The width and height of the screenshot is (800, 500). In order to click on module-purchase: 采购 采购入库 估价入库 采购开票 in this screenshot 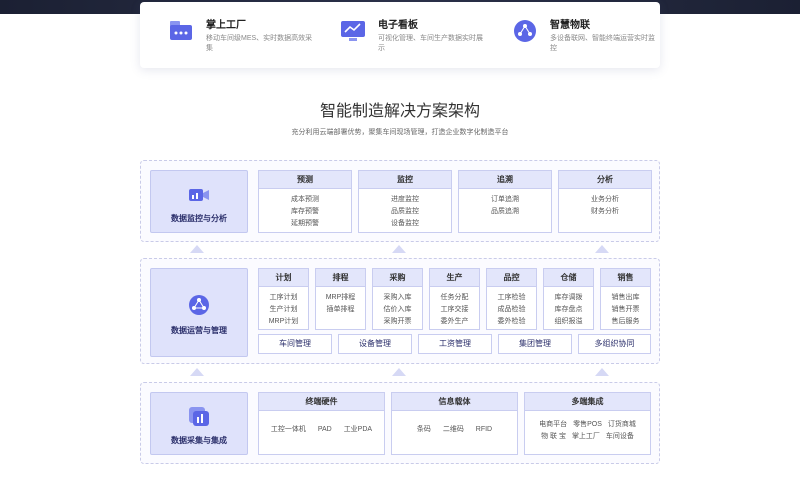, I will do `click(397, 299)`.